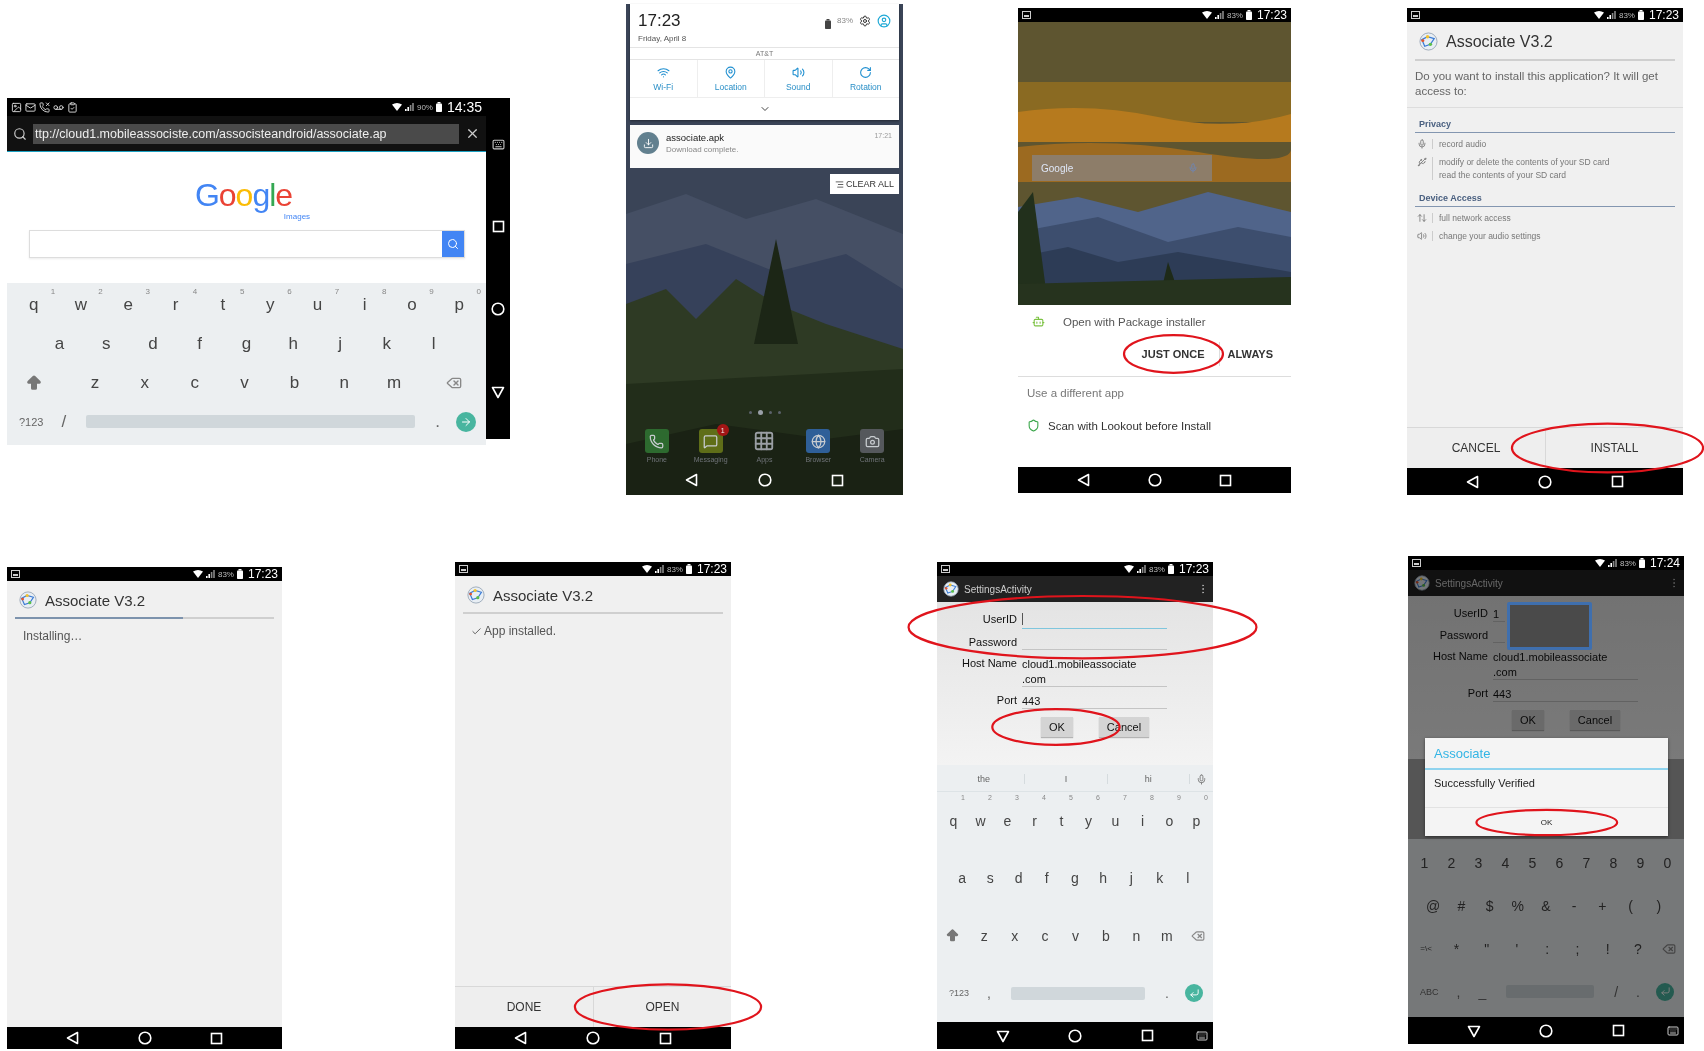  Describe the element at coordinates (962, 878) in the screenshot. I see `keyboard-key: a` at that location.